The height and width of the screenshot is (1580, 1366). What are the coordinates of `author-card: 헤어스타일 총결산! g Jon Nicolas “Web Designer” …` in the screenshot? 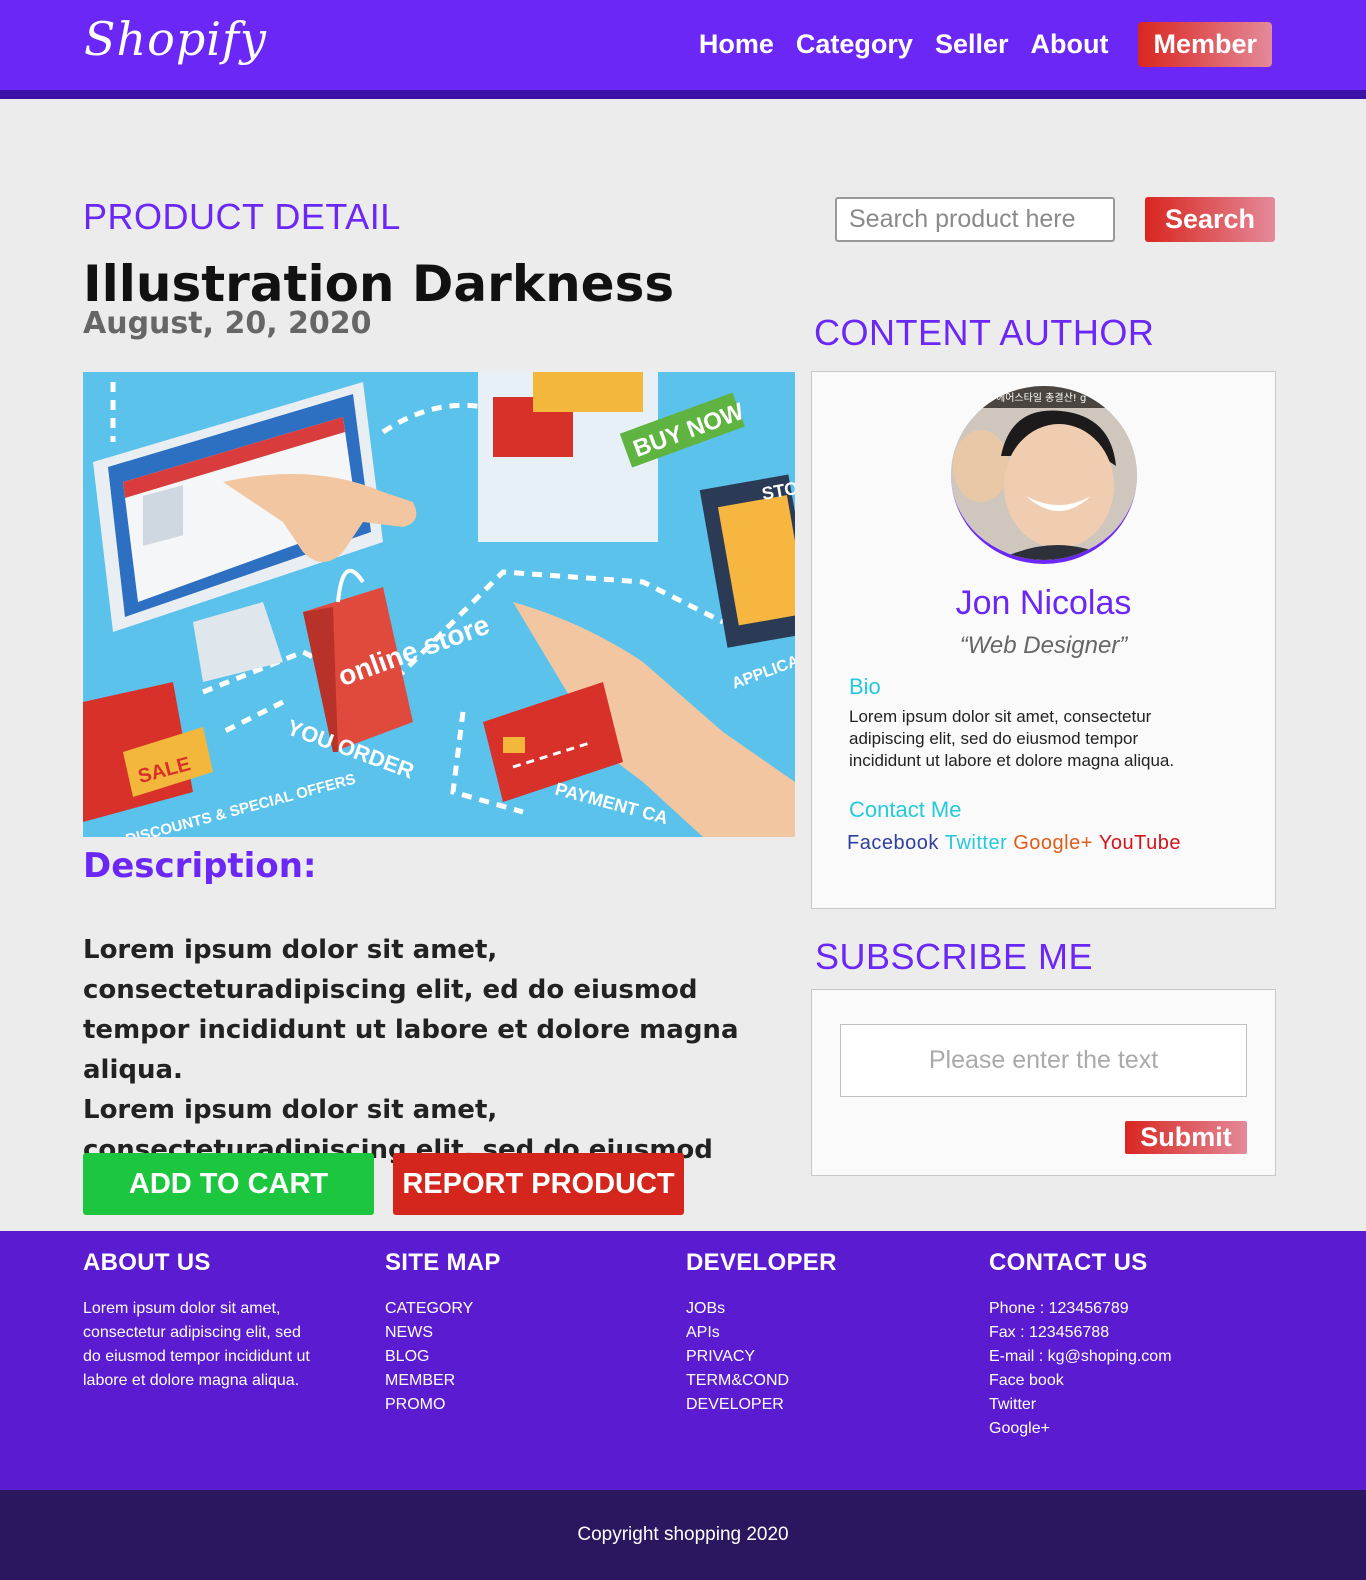 It's located at (1043, 640).